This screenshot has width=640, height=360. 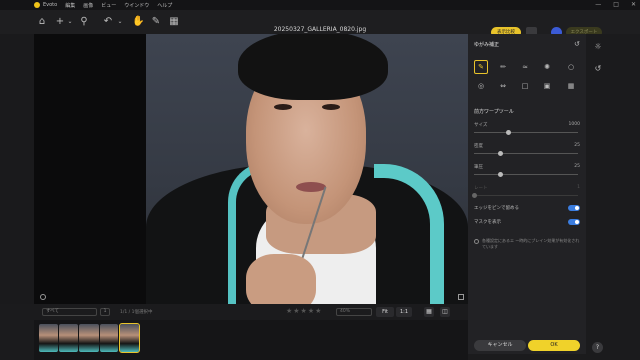 What do you see at coordinates (633, 4) in the screenshot?
I see `close-icon: ✕` at bounding box center [633, 4].